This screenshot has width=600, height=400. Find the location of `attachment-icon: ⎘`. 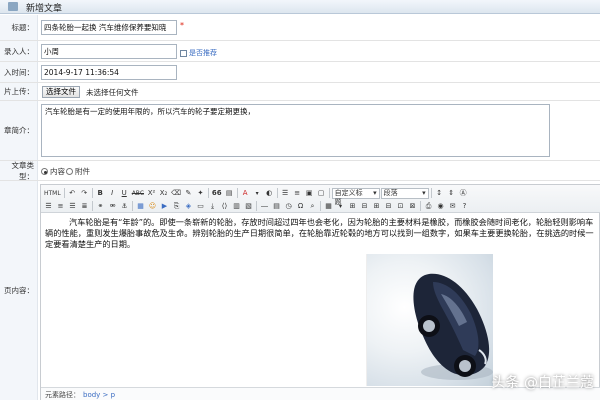

attachment-icon: ⎘ is located at coordinates (176, 206).